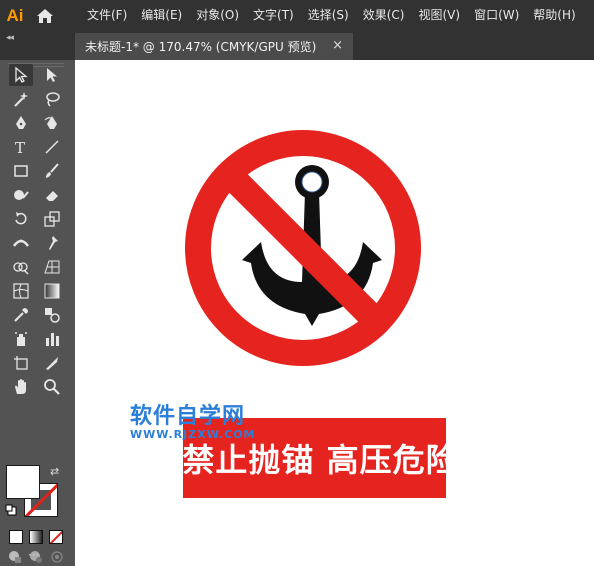 This screenshot has height=566, width=594. What do you see at coordinates (23, 482) in the screenshot?
I see `fill-swatch` at bounding box center [23, 482].